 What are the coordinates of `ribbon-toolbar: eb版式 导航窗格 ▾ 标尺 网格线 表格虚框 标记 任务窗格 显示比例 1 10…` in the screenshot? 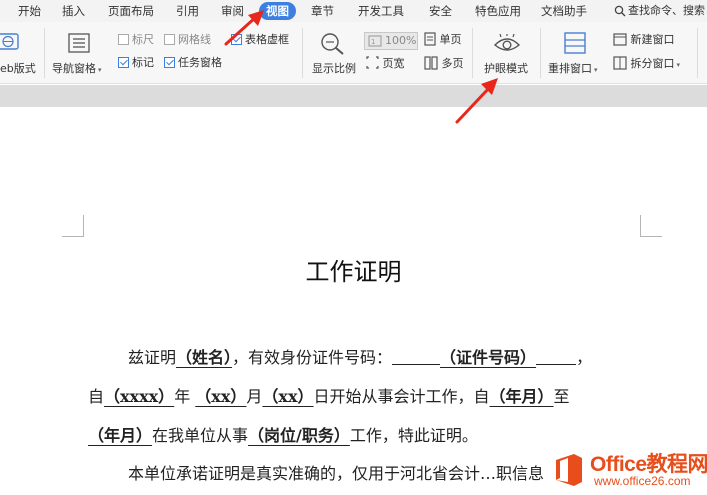 It's located at (353, 53).